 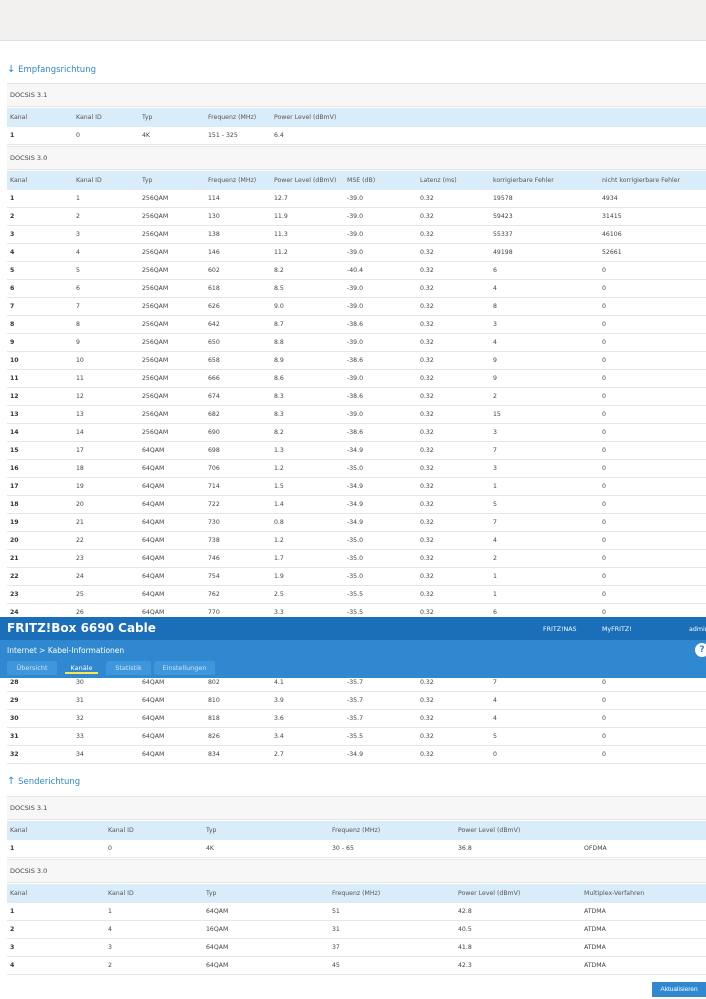 I want to click on table-row: 31 33 64QAM 826 3.4 -35.5 0.32 5 0, so click(x=356, y=737).